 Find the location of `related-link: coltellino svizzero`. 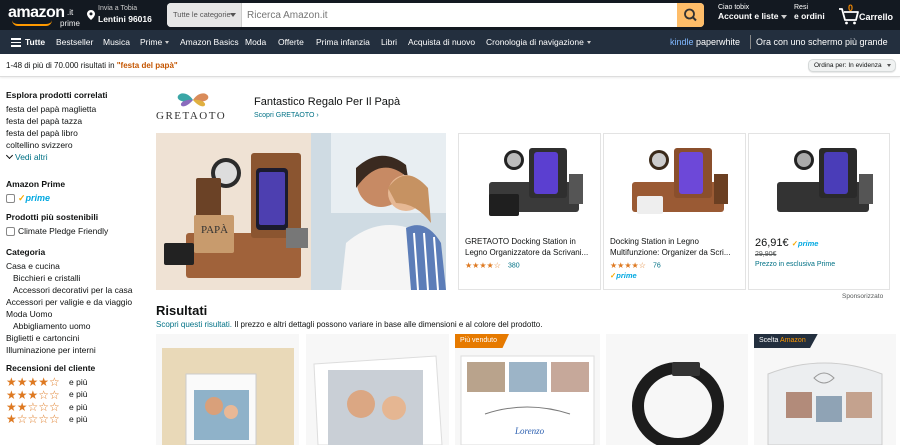

related-link: coltellino svizzero is located at coordinates (76, 145).